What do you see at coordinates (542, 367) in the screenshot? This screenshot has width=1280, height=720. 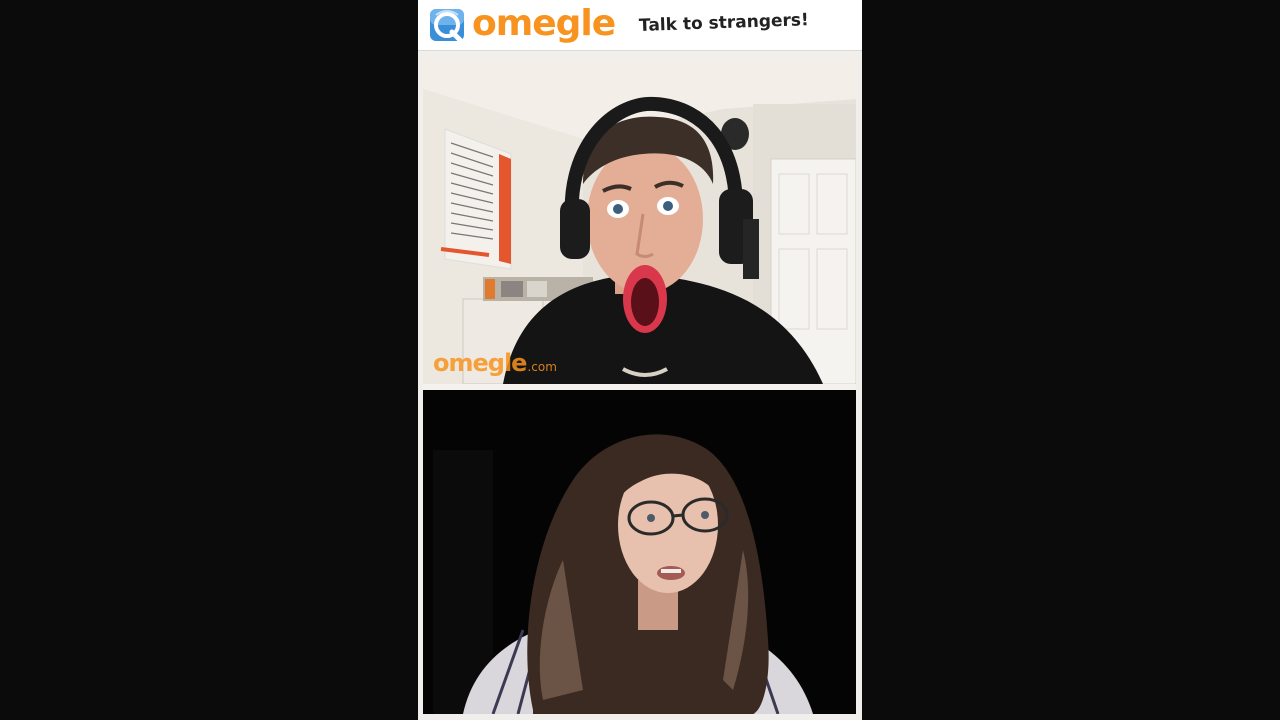 I see `watermark-suffix: .com` at bounding box center [542, 367].